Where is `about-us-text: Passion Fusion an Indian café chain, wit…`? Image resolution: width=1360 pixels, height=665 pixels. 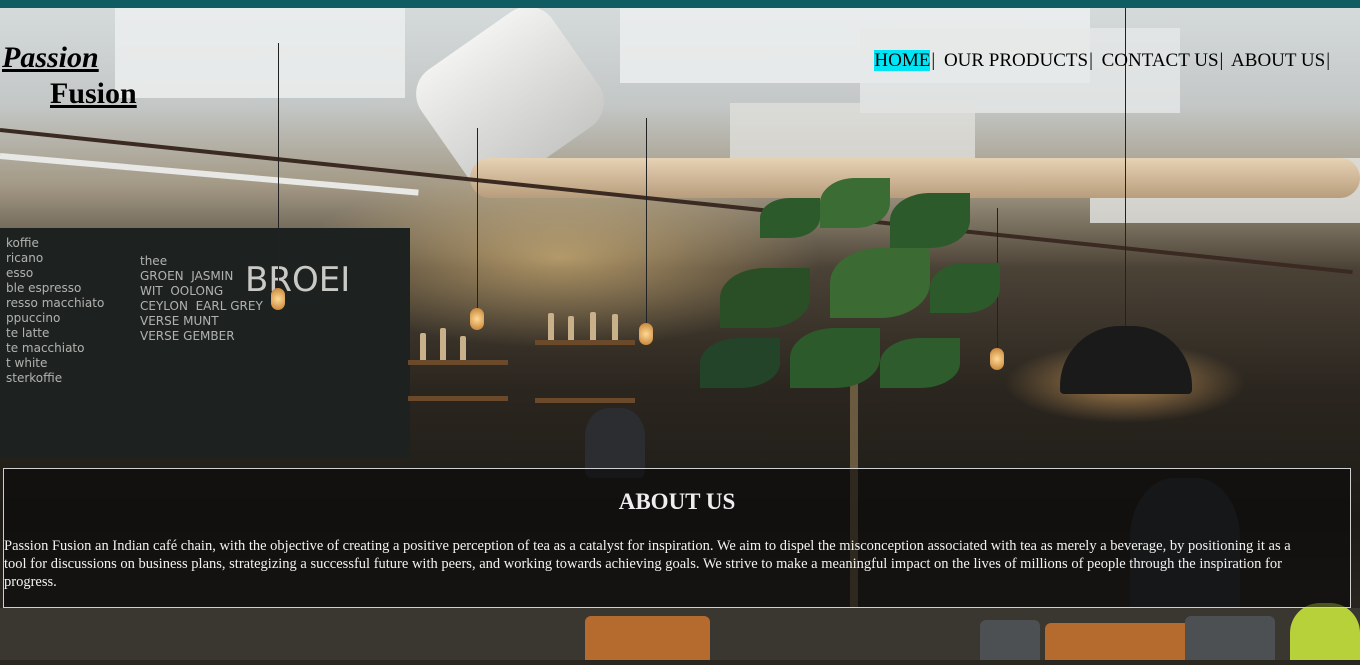
about-us-text: Passion Fusion an Indian café chain, wit… is located at coordinates (647, 564).